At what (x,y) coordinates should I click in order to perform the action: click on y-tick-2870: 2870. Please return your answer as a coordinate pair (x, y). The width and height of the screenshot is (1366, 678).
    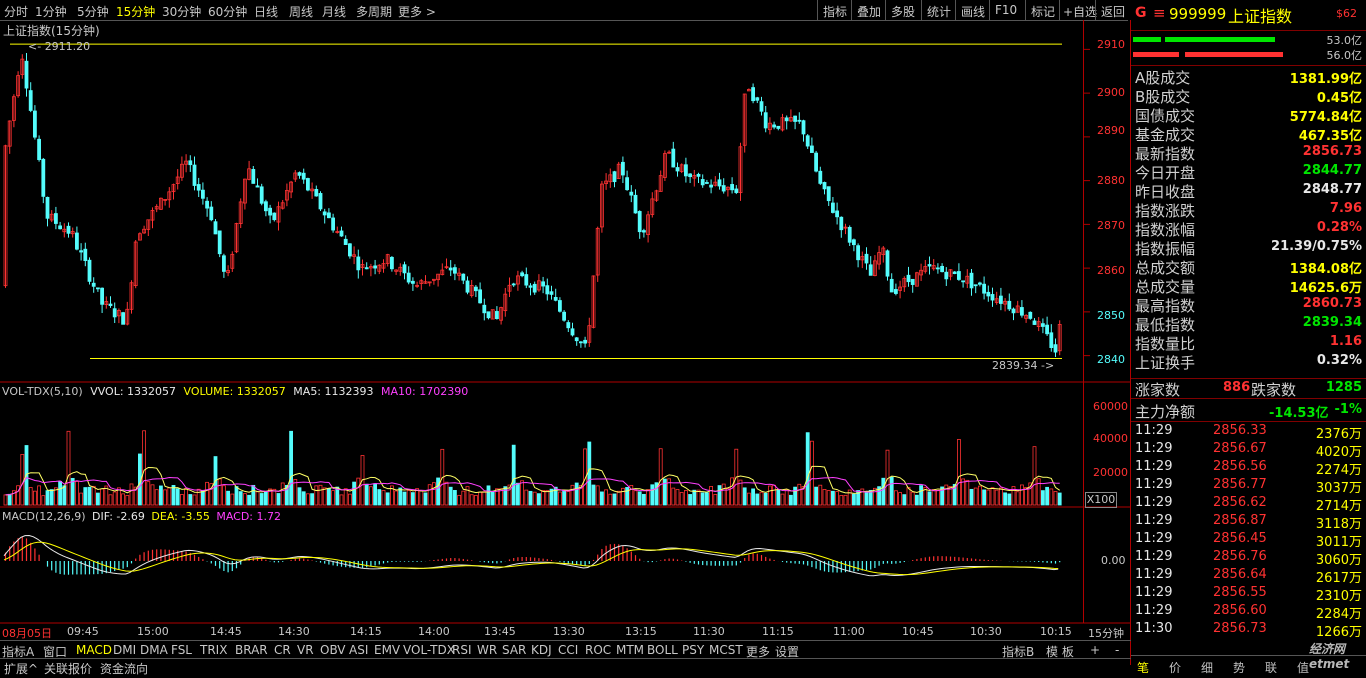
    Looking at the image, I should click on (1111, 225).